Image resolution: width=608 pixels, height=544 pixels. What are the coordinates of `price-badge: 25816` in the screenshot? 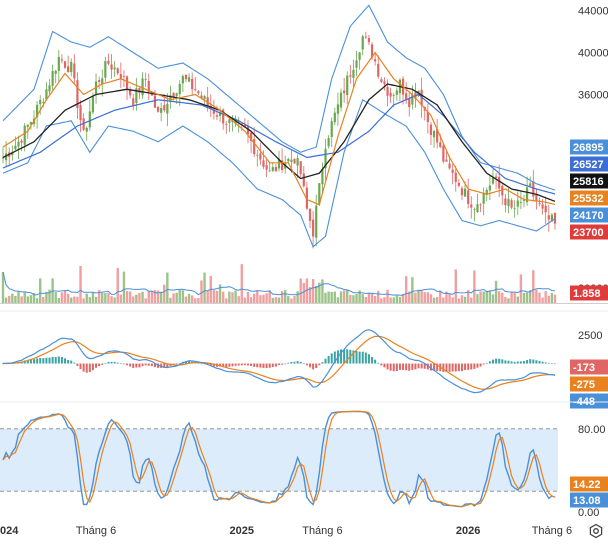 It's located at (589, 181).